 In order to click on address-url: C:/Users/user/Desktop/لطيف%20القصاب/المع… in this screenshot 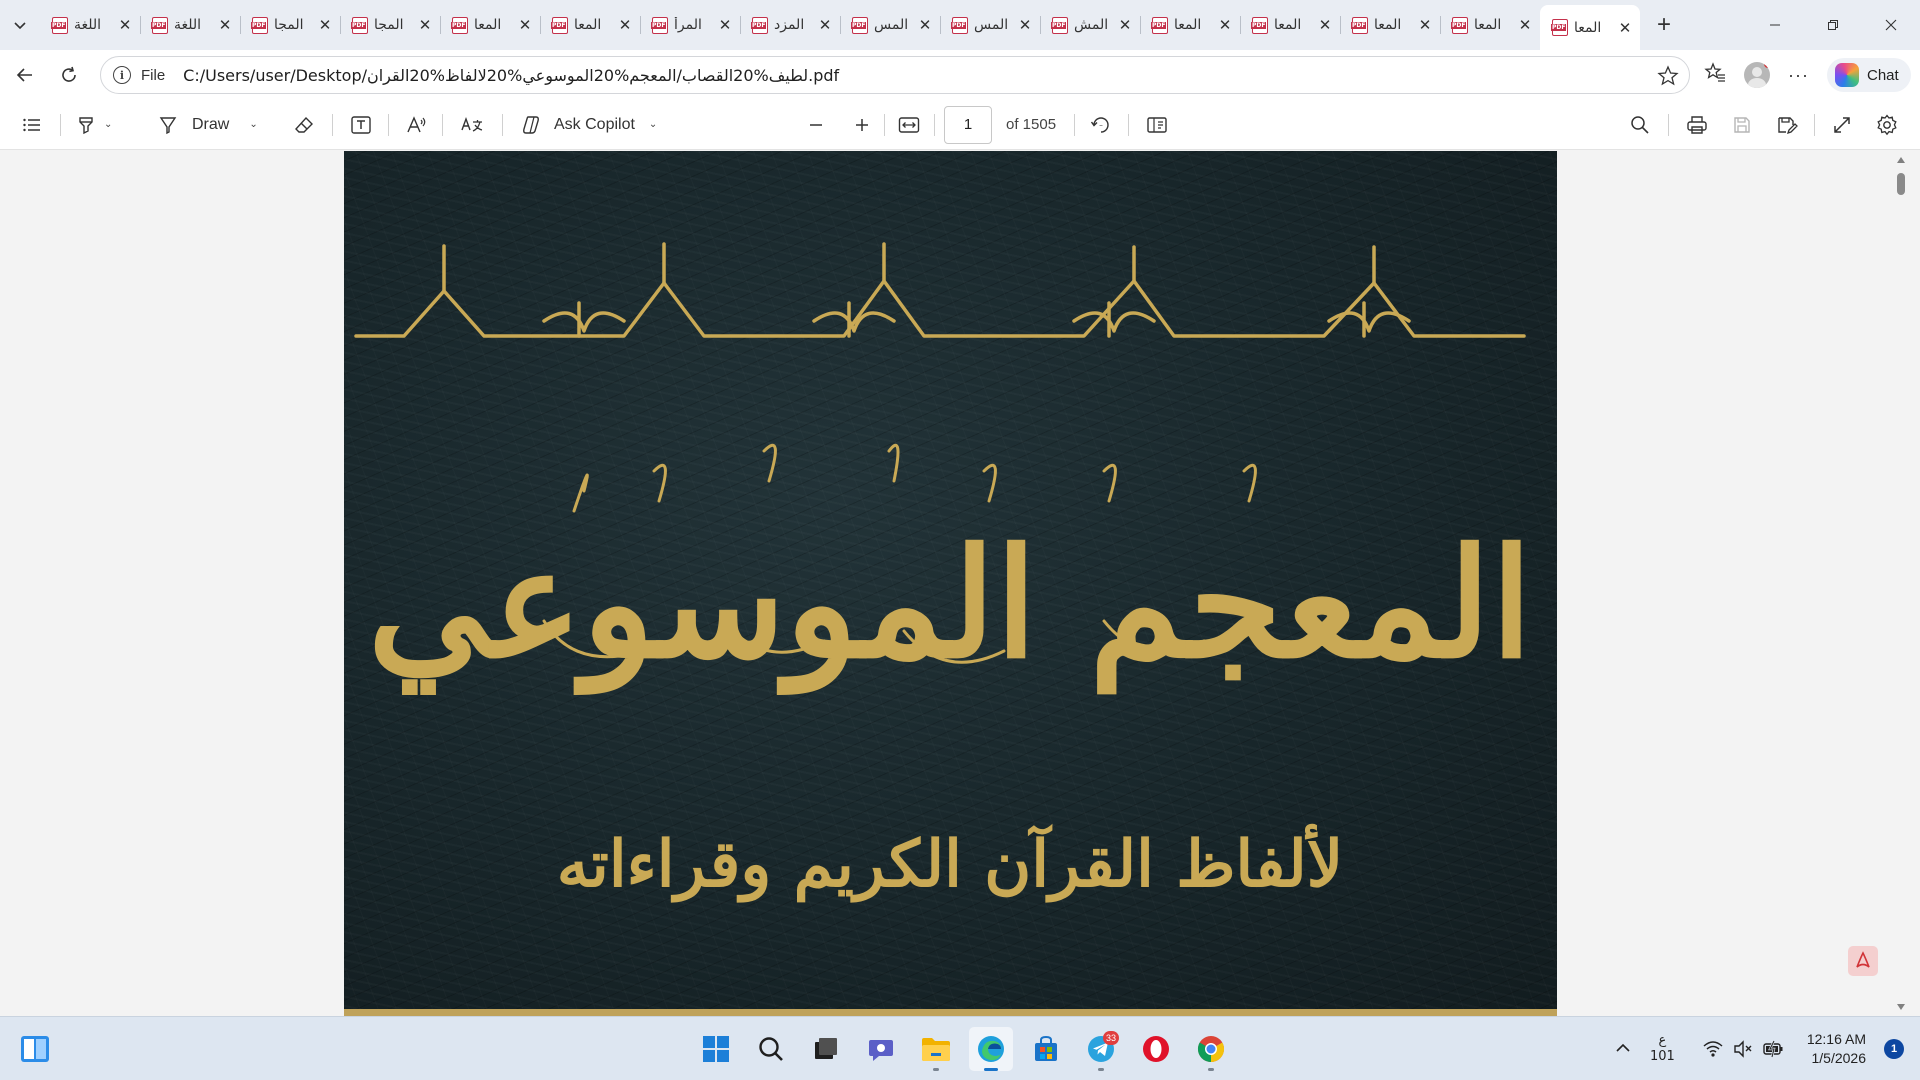, I will do `click(511, 75)`.